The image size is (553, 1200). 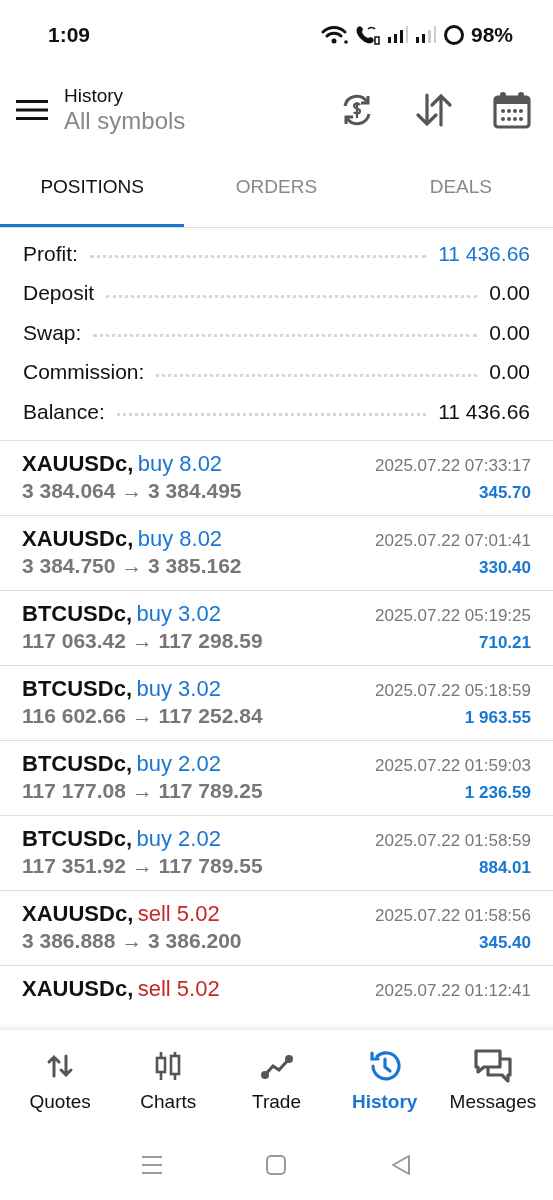 I want to click on deal-time: 2025.07.22 01:58:56, so click(x=453, y=915).